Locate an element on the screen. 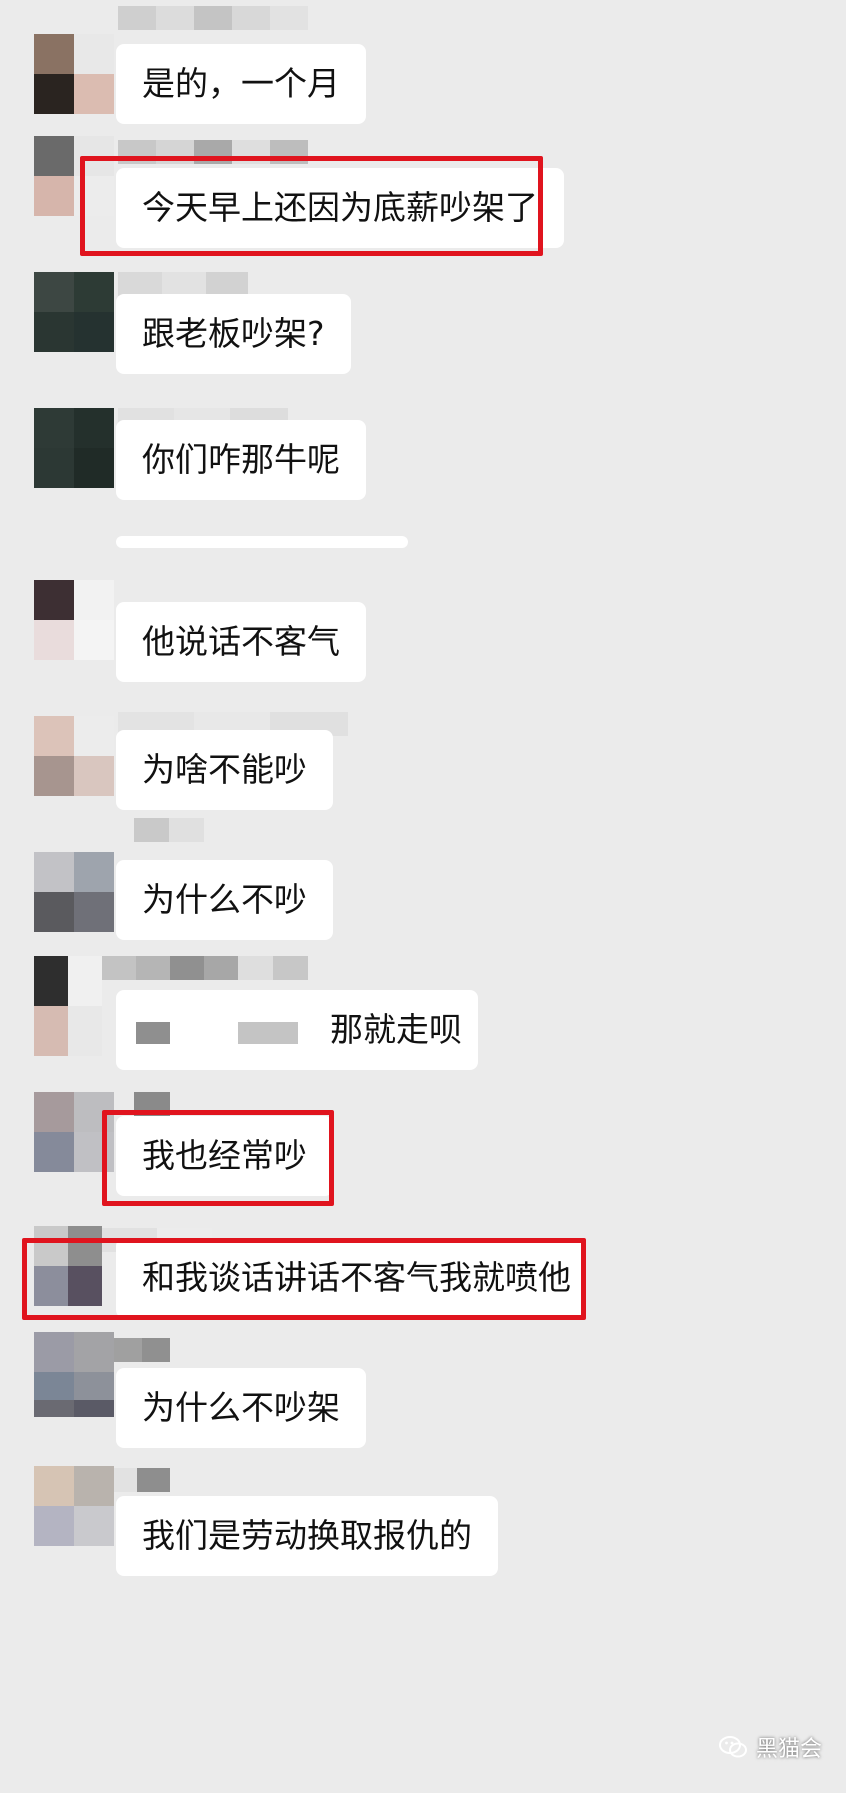 The width and height of the screenshot is (846, 1793). message-bubble: 那就走呗 is located at coordinates (297, 1030).